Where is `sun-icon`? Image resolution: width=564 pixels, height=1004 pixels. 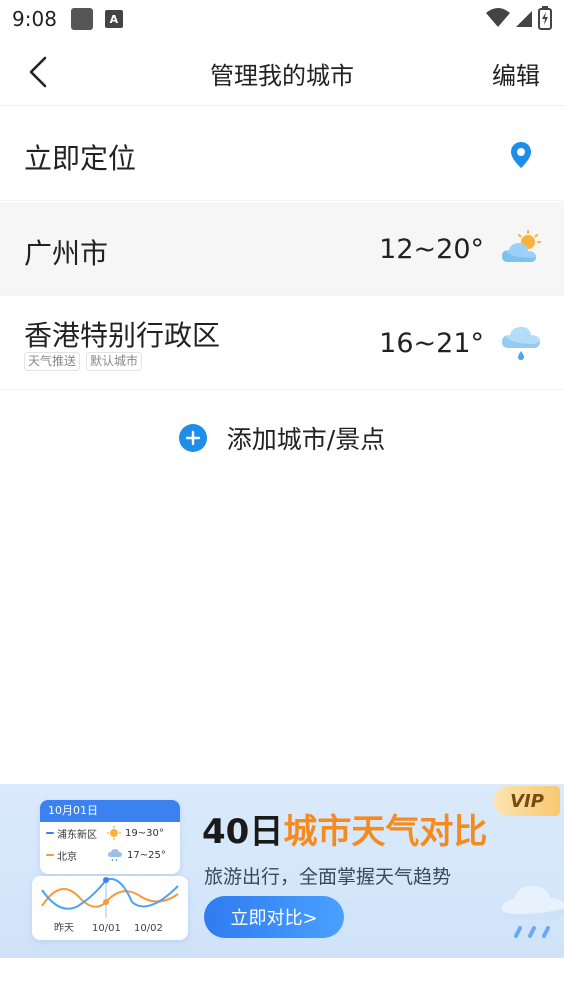
sun-icon is located at coordinates (114, 833).